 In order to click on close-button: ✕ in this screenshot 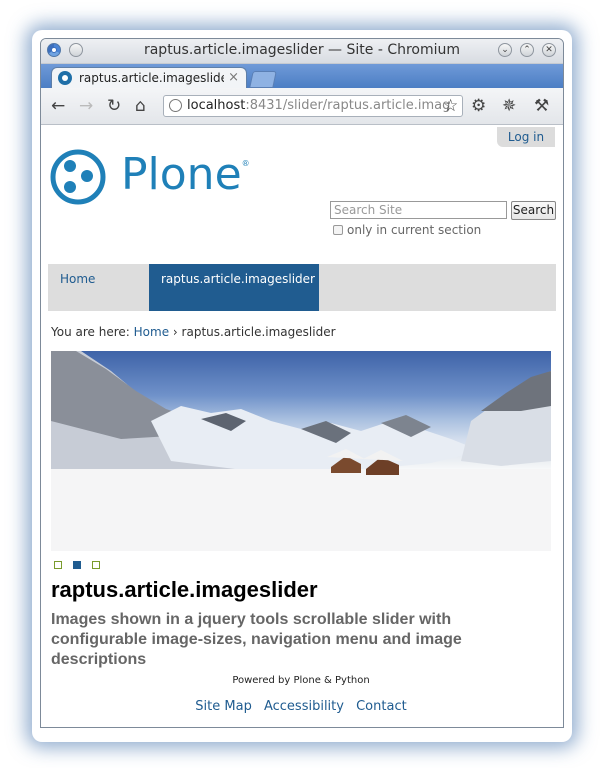, I will do `click(549, 50)`.